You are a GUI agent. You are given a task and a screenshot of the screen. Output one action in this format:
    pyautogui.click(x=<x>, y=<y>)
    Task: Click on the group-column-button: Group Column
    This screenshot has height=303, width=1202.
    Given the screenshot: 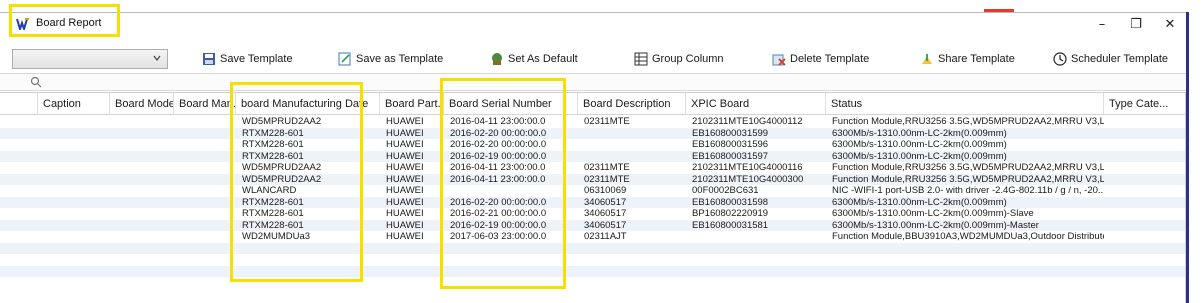 What is the action you would take?
    pyautogui.click(x=679, y=59)
    